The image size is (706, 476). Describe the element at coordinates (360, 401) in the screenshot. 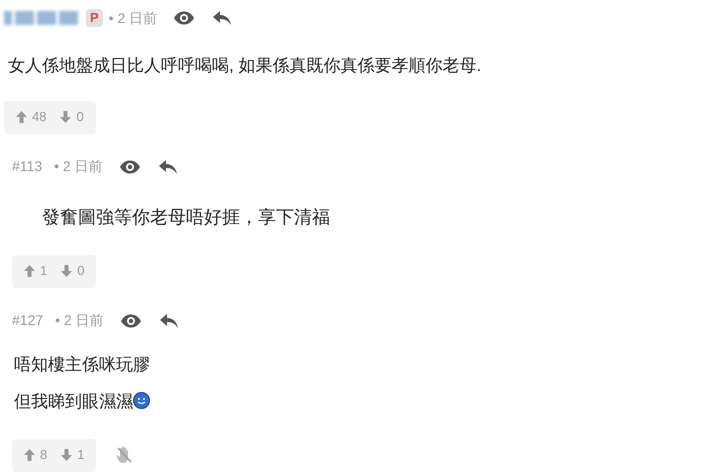

I see `comment-text: 但我睇到眼濕濕` at that location.